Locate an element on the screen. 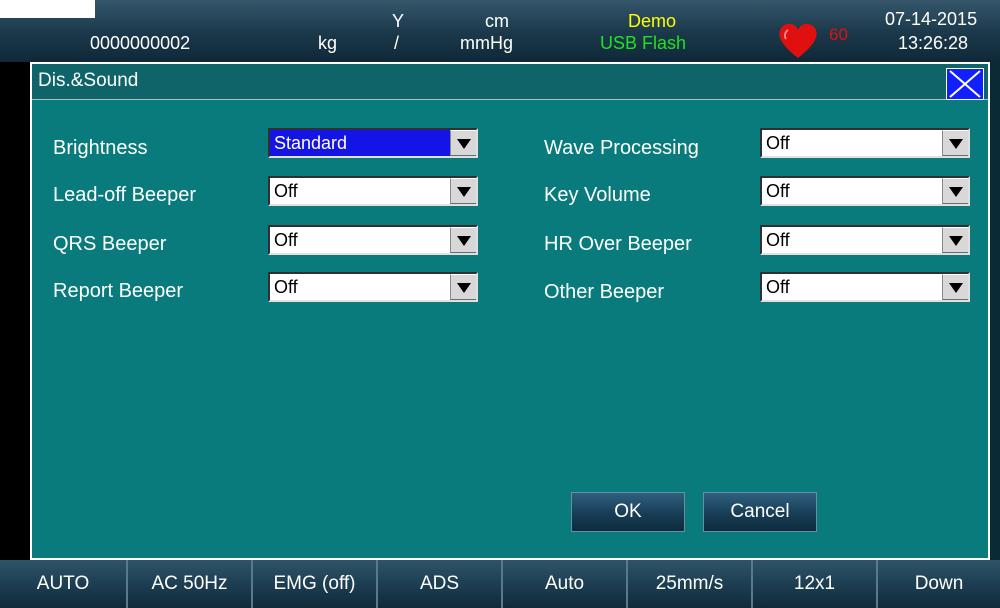 Image resolution: width=1000 pixels, height=608 pixels. wave-processing-value: Off is located at coordinates (778, 143).